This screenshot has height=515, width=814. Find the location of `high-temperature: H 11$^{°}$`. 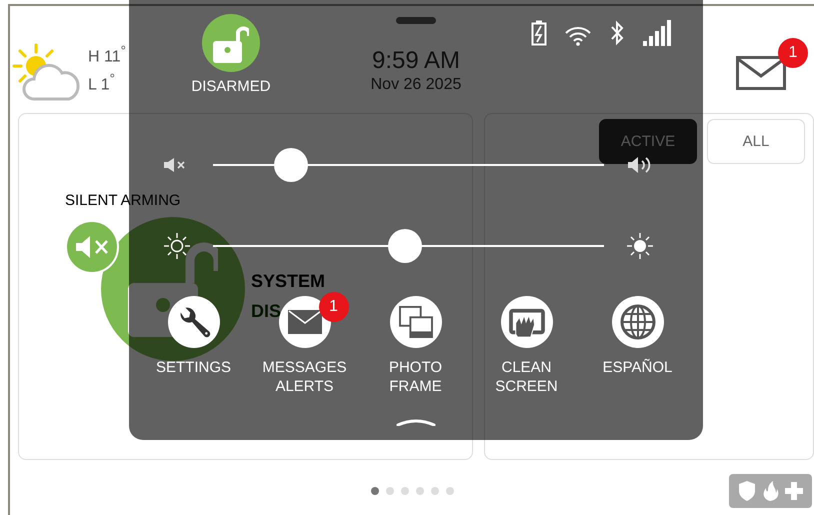

high-temperature: H 11$^{°}$ is located at coordinates (107, 55).